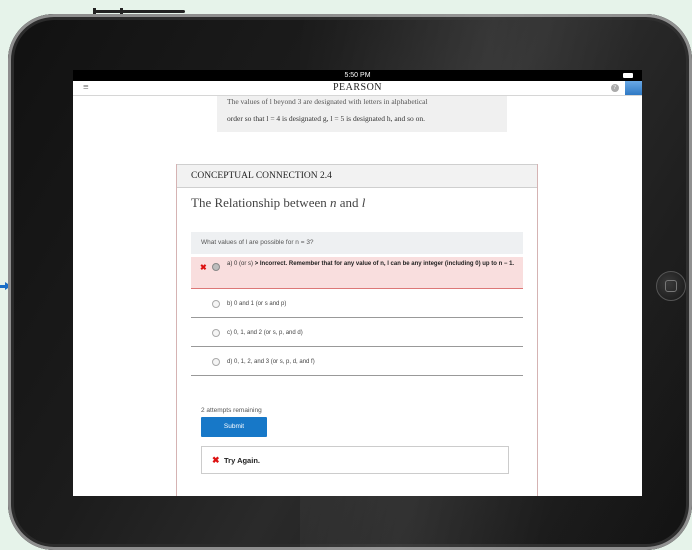  I want to click on status-bar: 5:50 PM, so click(357, 75).